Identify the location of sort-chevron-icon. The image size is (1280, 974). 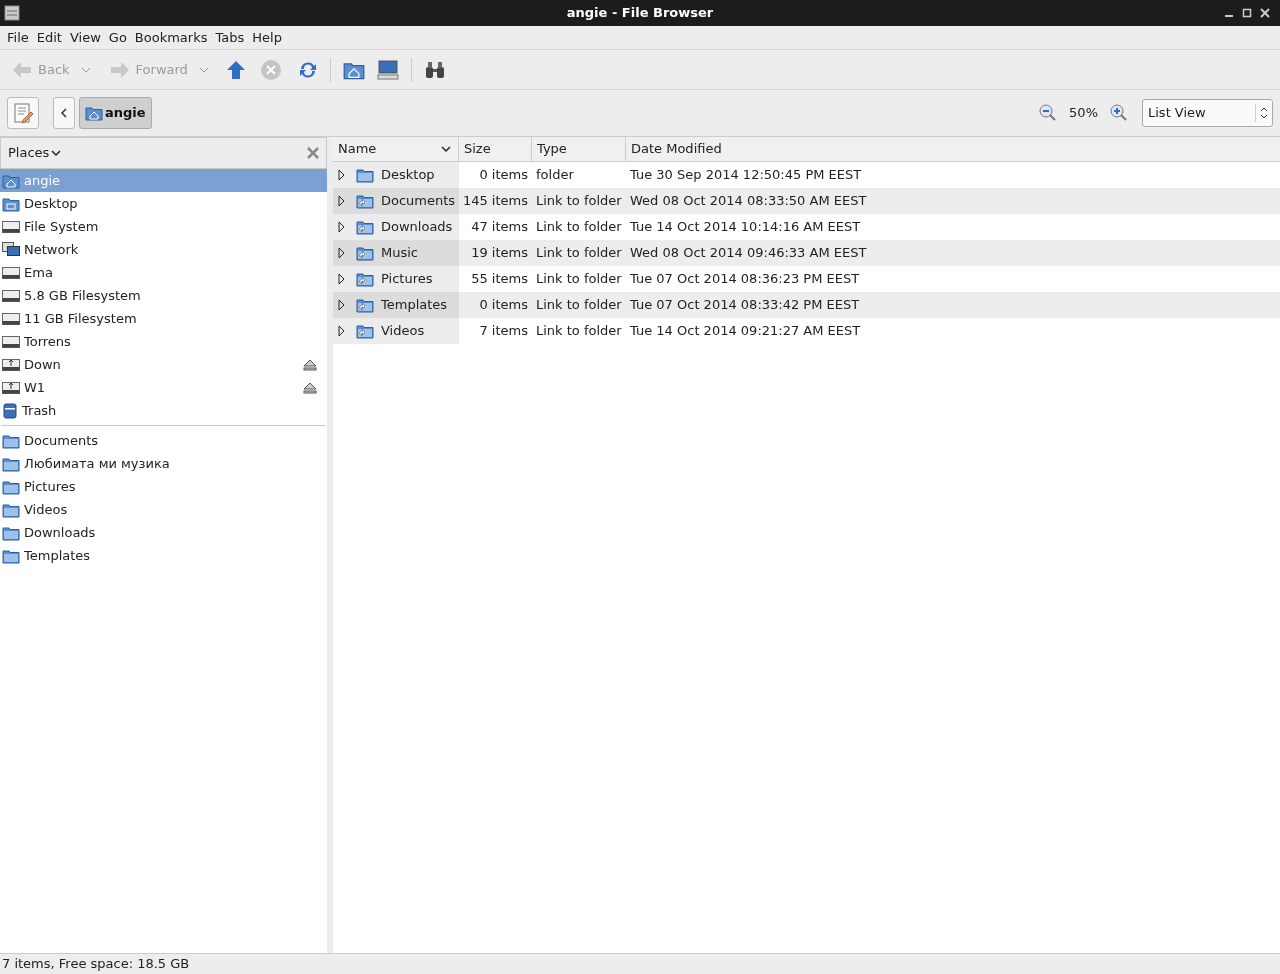
(446, 149).